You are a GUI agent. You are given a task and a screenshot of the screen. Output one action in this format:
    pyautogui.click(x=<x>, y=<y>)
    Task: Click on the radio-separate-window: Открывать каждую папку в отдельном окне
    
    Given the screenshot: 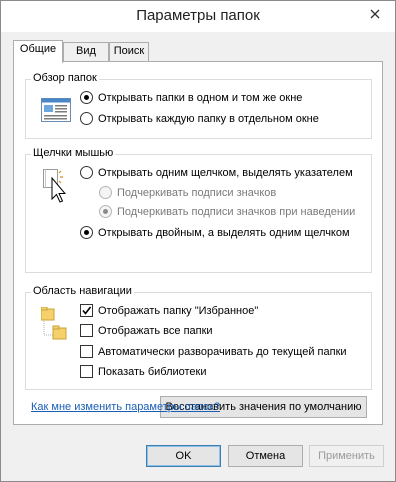 What is the action you would take?
    pyautogui.click(x=199, y=118)
    